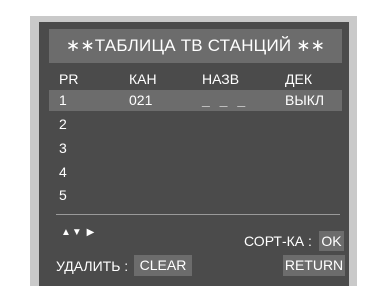 This screenshot has width=366, height=286. I want to click on column-header-dek: ДЕК, so click(298, 79).